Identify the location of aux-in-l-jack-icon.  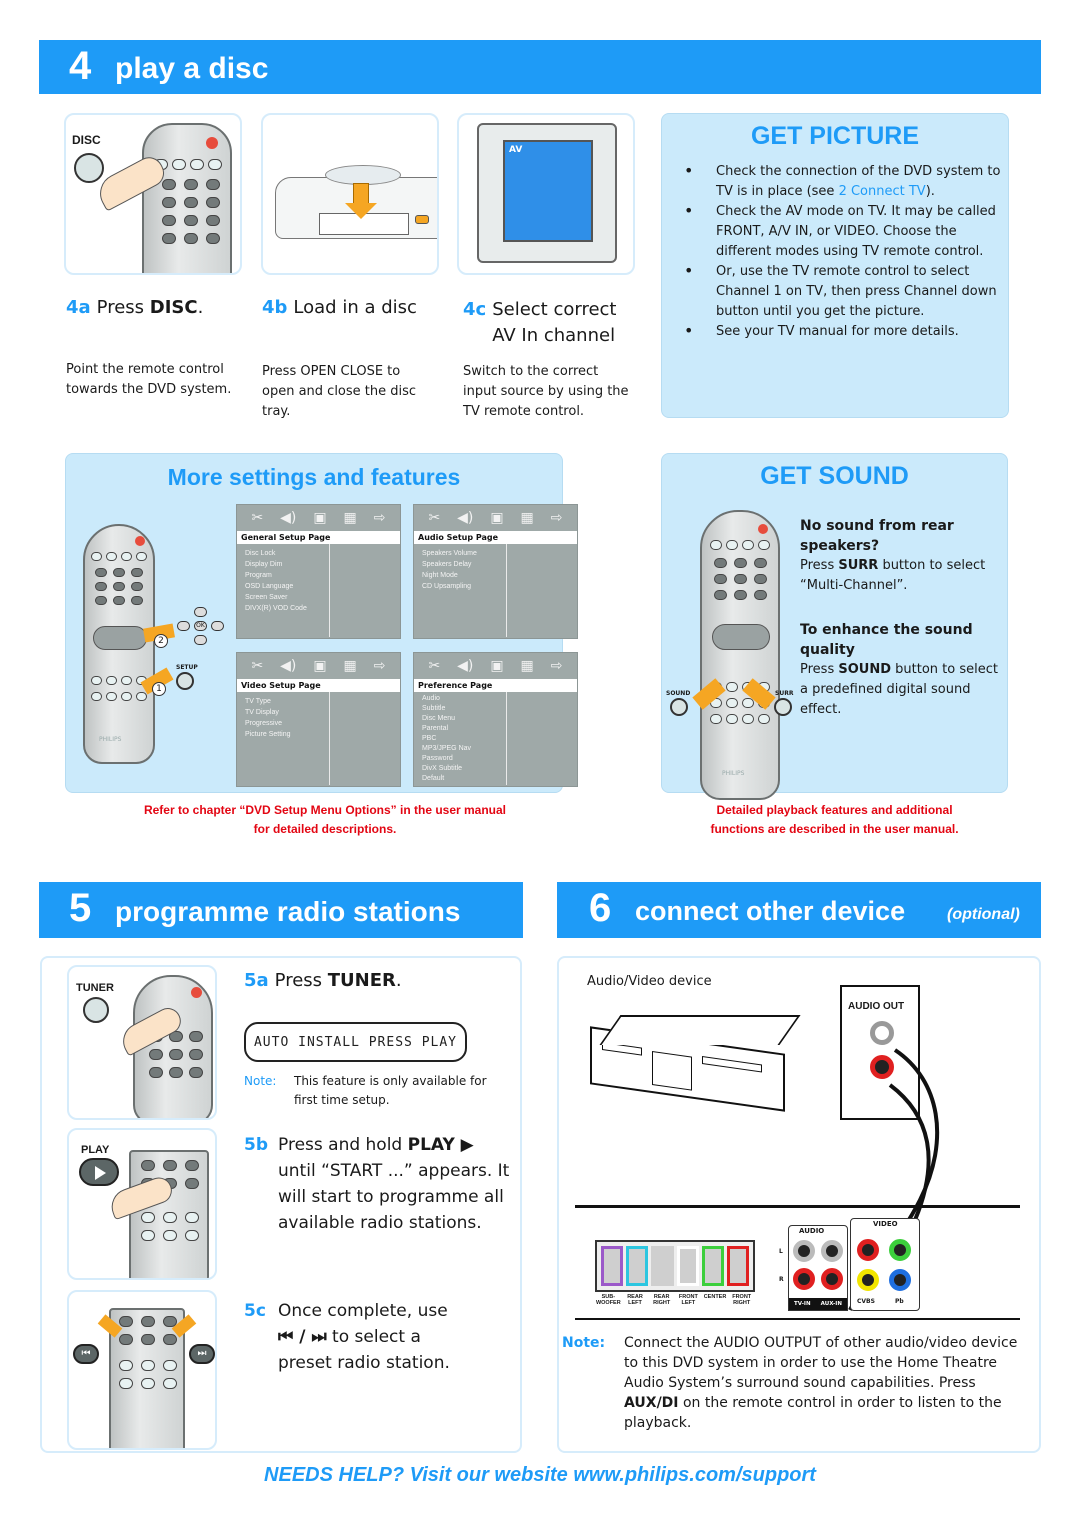
(832, 1251).